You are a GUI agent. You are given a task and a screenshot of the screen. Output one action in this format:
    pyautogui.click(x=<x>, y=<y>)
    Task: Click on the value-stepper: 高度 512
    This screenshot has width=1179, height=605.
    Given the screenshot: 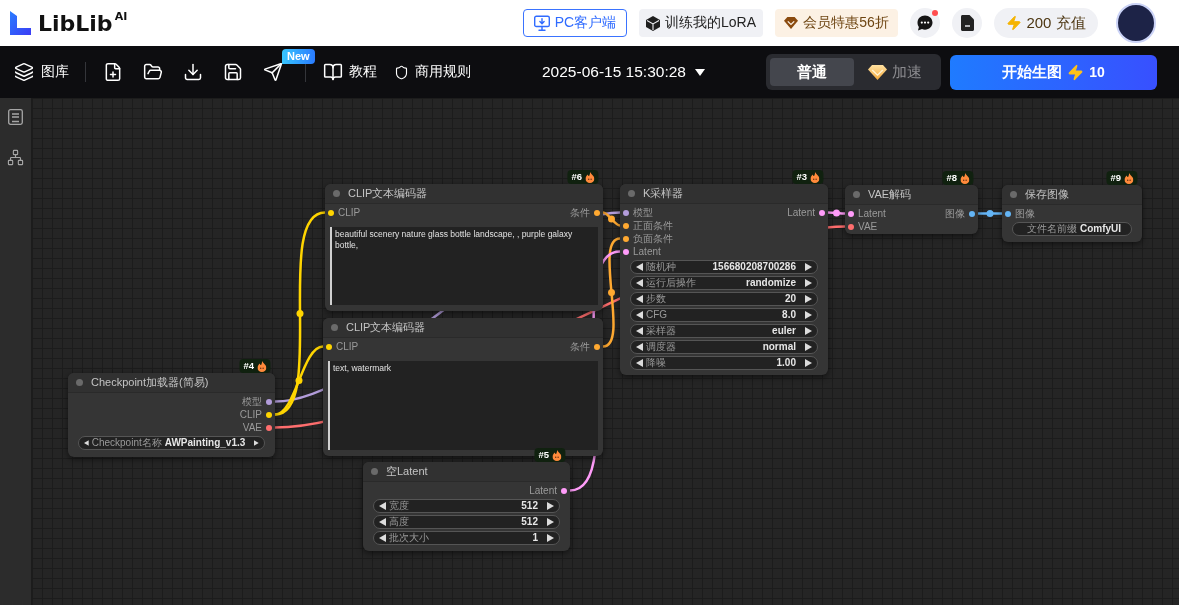 What is the action you would take?
    pyautogui.click(x=466, y=522)
    